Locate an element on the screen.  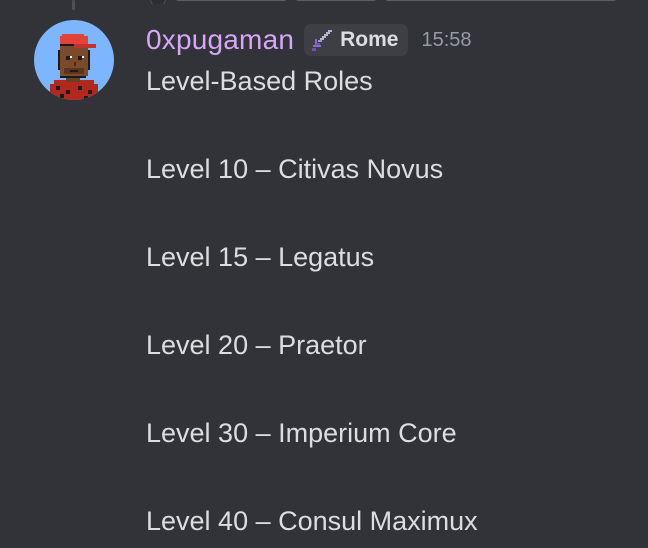
role-tag: Rome is located at coordinates (356, 40).